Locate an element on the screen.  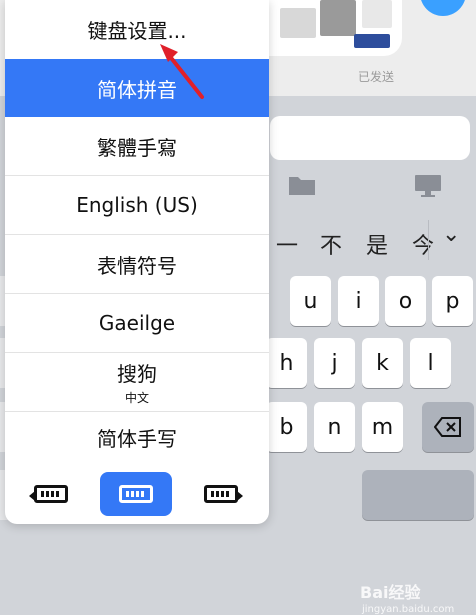
annotation-arrow-icon is located at coordinates (182, 71).